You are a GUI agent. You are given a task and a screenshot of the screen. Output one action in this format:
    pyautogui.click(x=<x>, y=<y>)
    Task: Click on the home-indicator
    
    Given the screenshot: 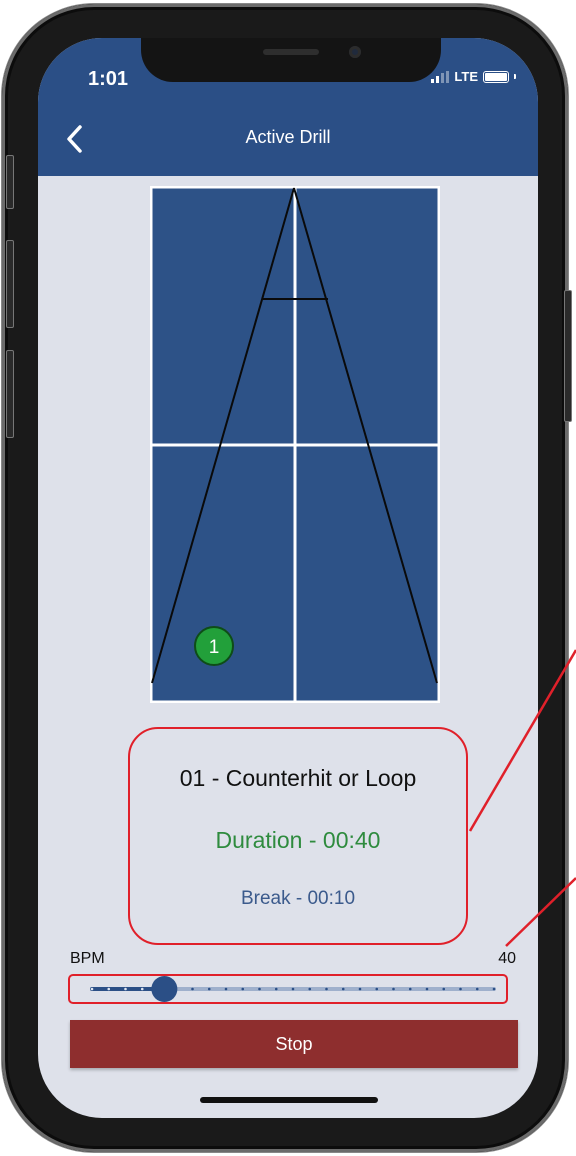 What is the action you would take?
    pyautogui.click(x=289, y=1100)
    